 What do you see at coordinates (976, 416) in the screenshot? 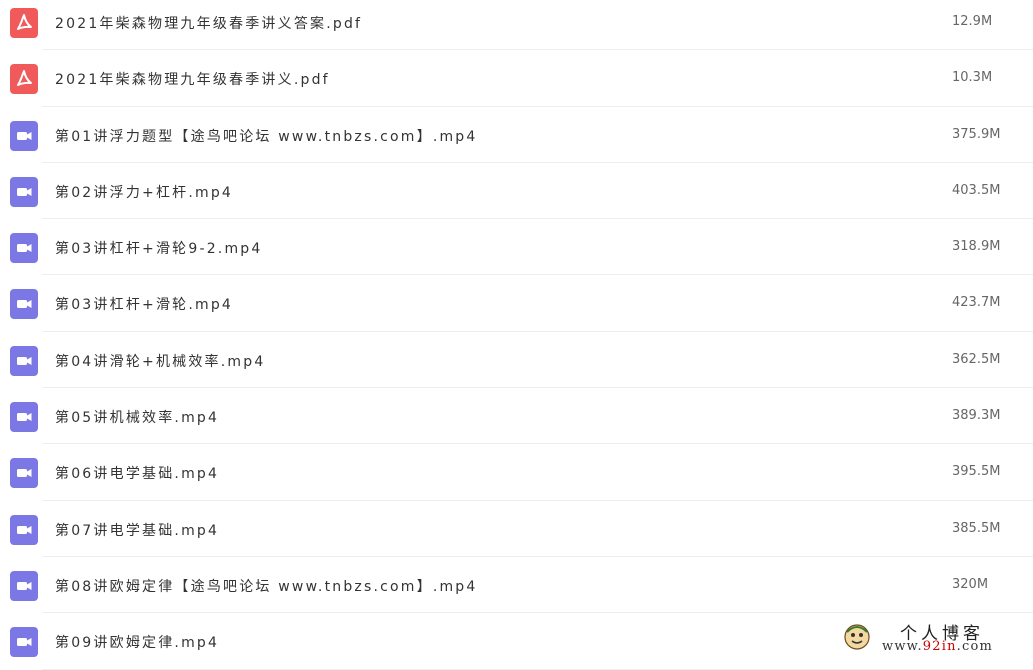
I see `file-size: 389.3M` at bounding box center [976, 416].